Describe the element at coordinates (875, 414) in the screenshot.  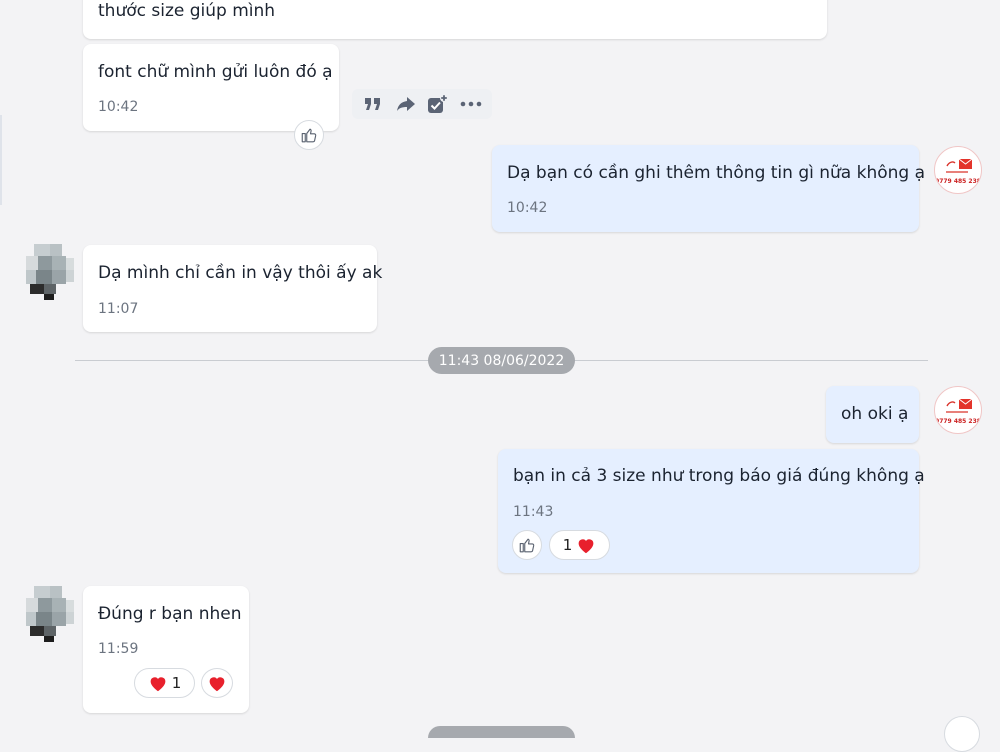
I see `message-text: oh oki ạ` at that location.